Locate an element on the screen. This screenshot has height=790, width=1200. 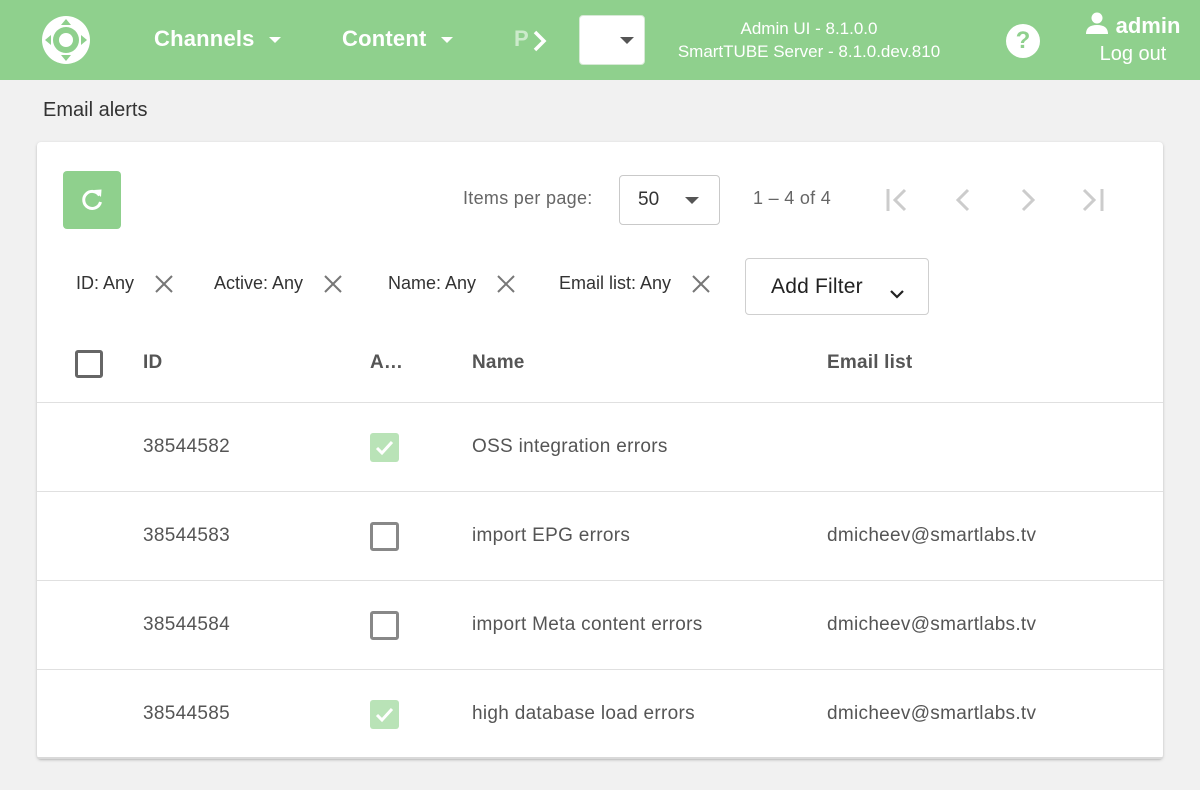
user-name: admin is located at coordinates (1148, 25).